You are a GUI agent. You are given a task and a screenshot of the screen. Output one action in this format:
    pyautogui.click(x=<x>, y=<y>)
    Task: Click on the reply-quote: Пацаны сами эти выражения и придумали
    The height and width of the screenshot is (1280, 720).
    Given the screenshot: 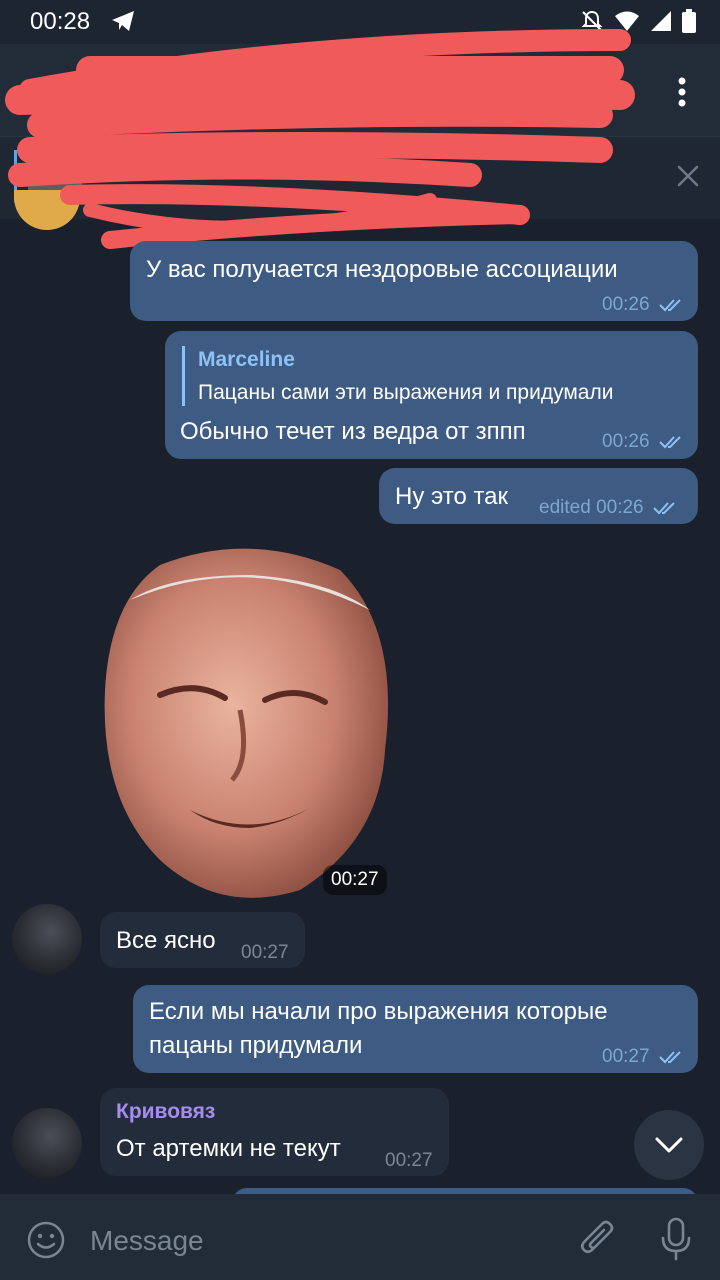 What is the action you would take?
    pyautogui.click(x=405, y=393)
    